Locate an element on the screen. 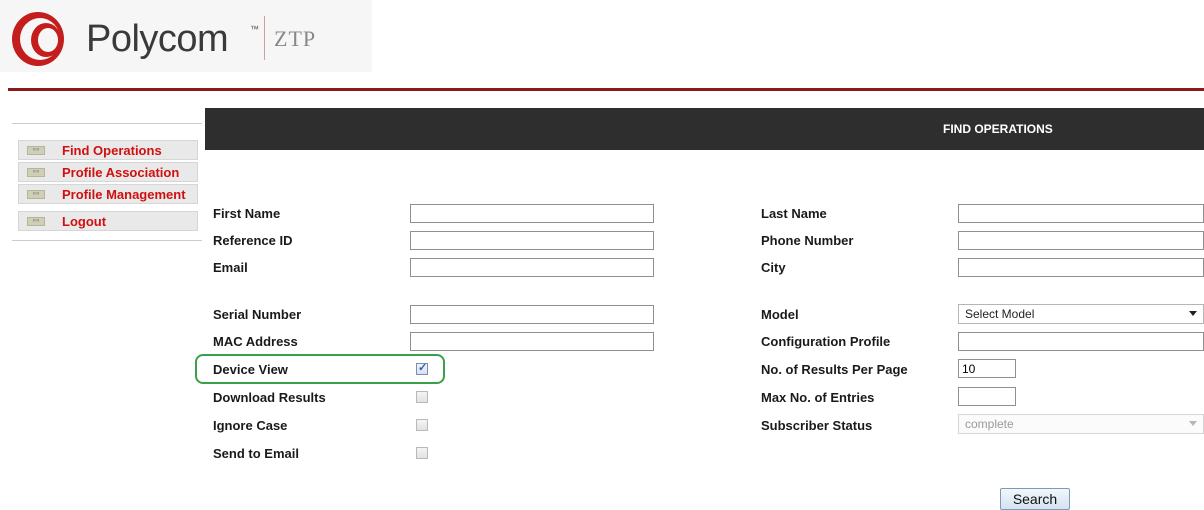 The width and height of the screenshot is (1204, 510). sidebar-item-logout: »» Logout is located at coordinates (108, 221).